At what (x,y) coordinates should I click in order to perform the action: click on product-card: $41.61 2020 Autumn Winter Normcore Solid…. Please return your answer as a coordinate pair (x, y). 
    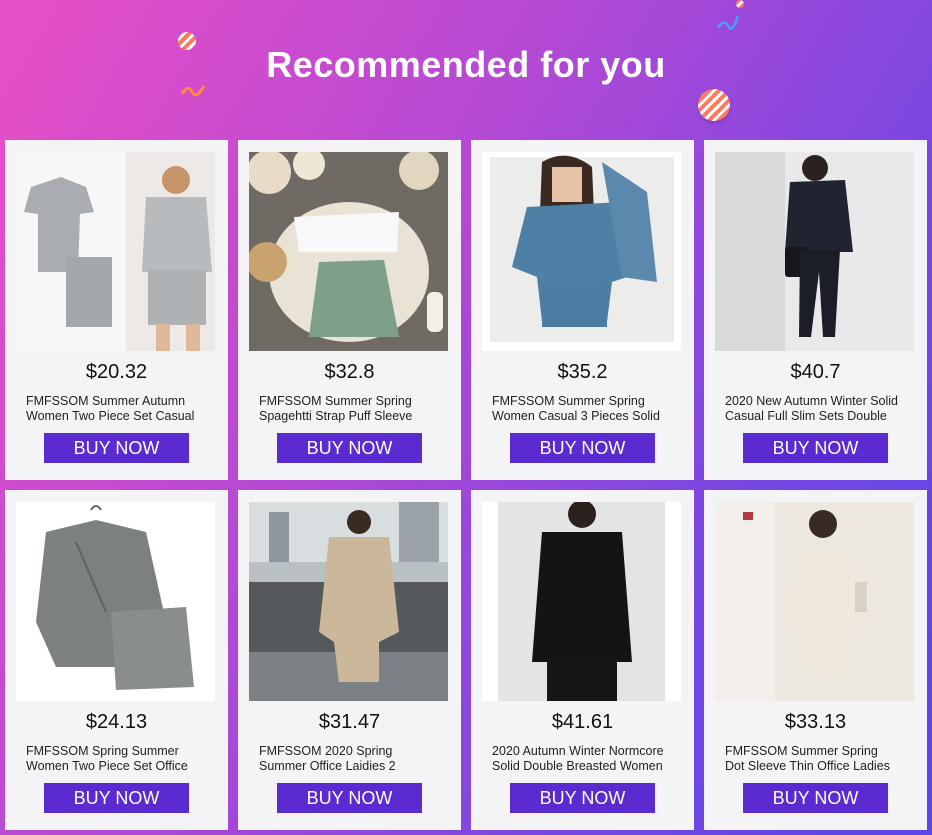
    Looking at the image, I should click on (582, 660).